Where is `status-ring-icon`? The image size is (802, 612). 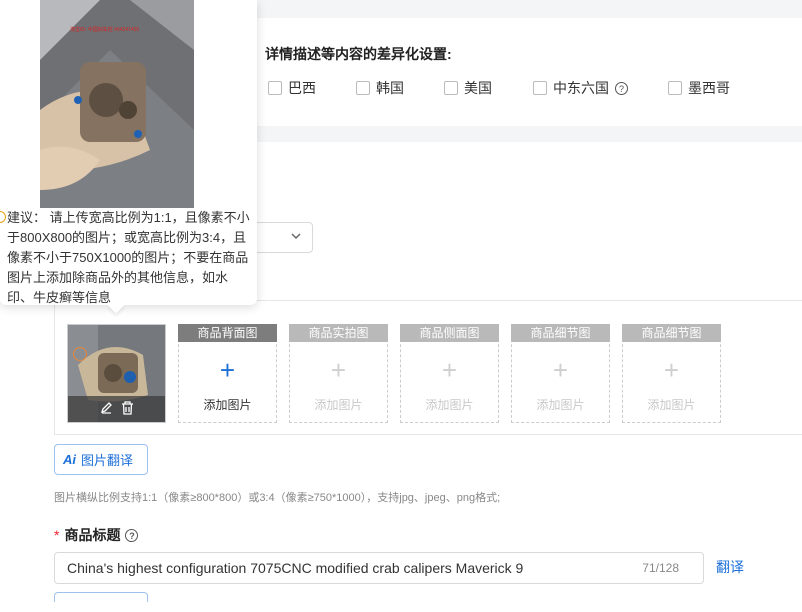
status-ring-icon is located at coordinates (80, 354).